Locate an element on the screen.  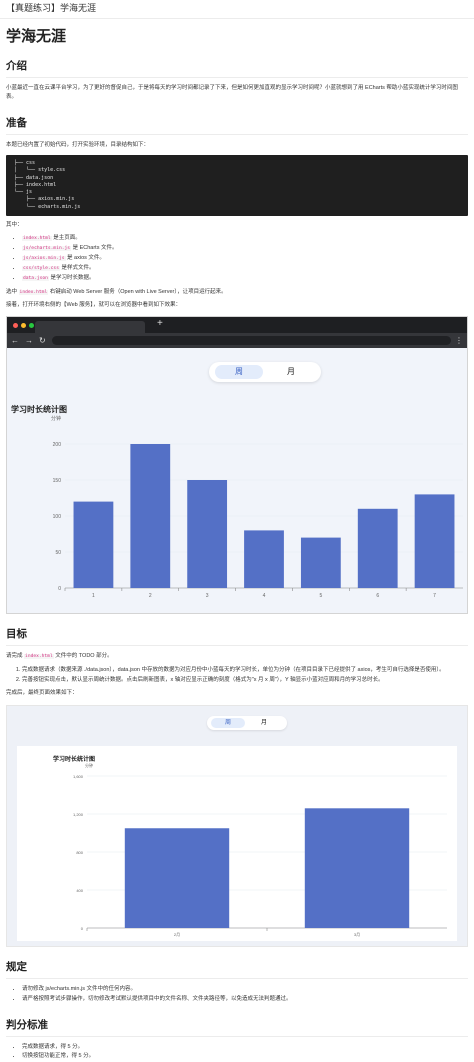
goal-post: 文件中的 TODO 部分。 is located at coordinates (84, 656).